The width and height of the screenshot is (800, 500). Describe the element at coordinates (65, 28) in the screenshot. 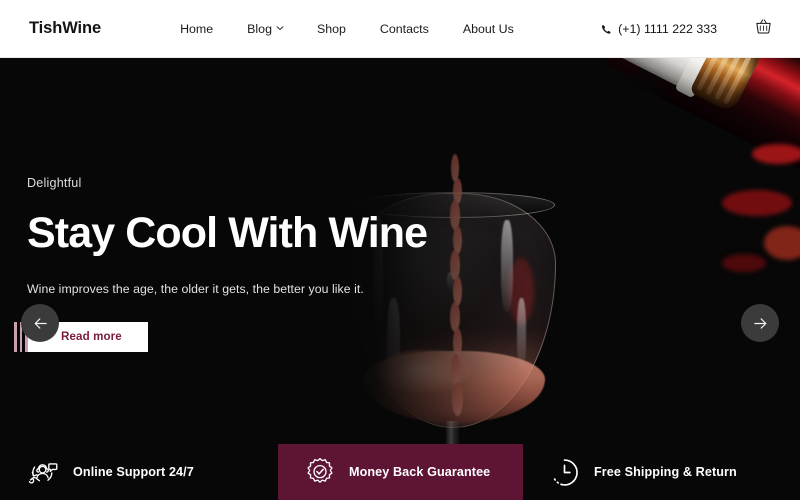

I see `site-logo: TishWine` at that location.